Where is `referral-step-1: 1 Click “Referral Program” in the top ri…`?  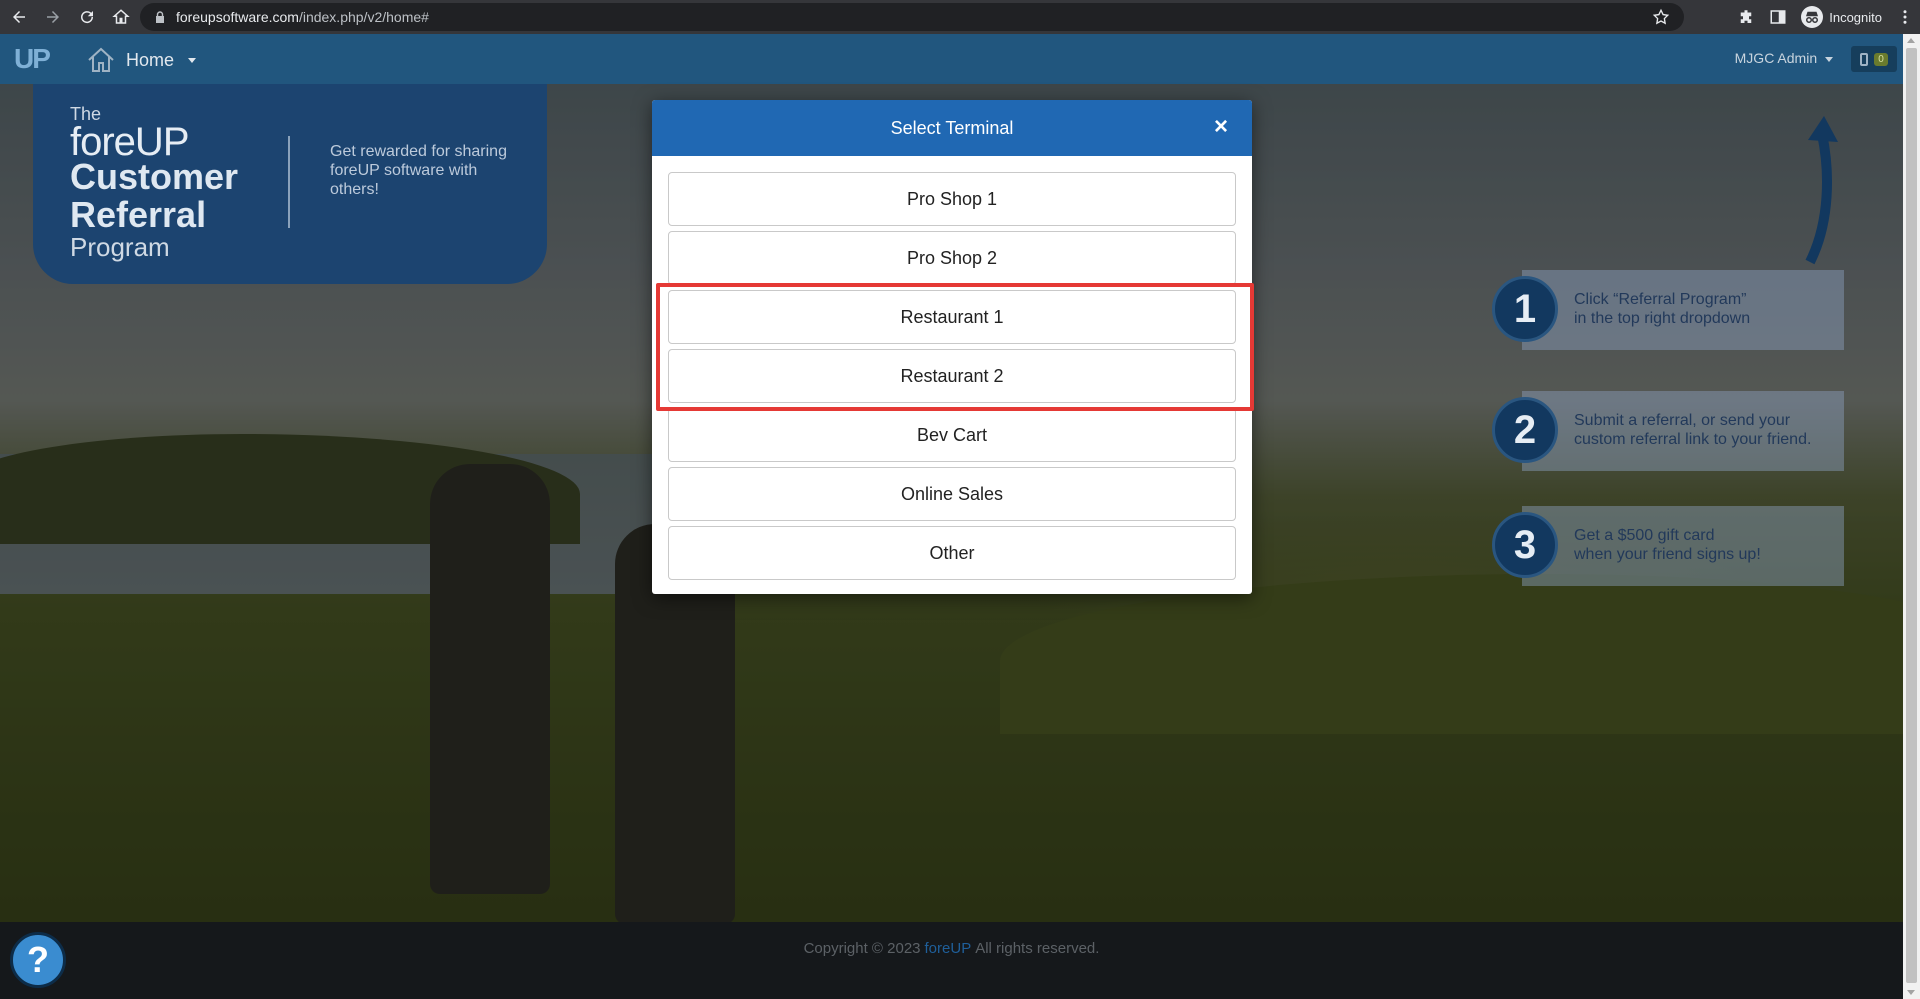 referral-step-1: 1 Click “Referral Program” in the top ri… is located at coordinates (1668, 310).